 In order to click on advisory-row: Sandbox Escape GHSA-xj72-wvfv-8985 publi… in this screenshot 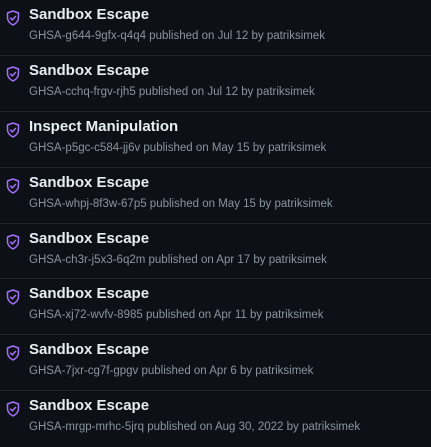, I will do `click(215, 307)`.